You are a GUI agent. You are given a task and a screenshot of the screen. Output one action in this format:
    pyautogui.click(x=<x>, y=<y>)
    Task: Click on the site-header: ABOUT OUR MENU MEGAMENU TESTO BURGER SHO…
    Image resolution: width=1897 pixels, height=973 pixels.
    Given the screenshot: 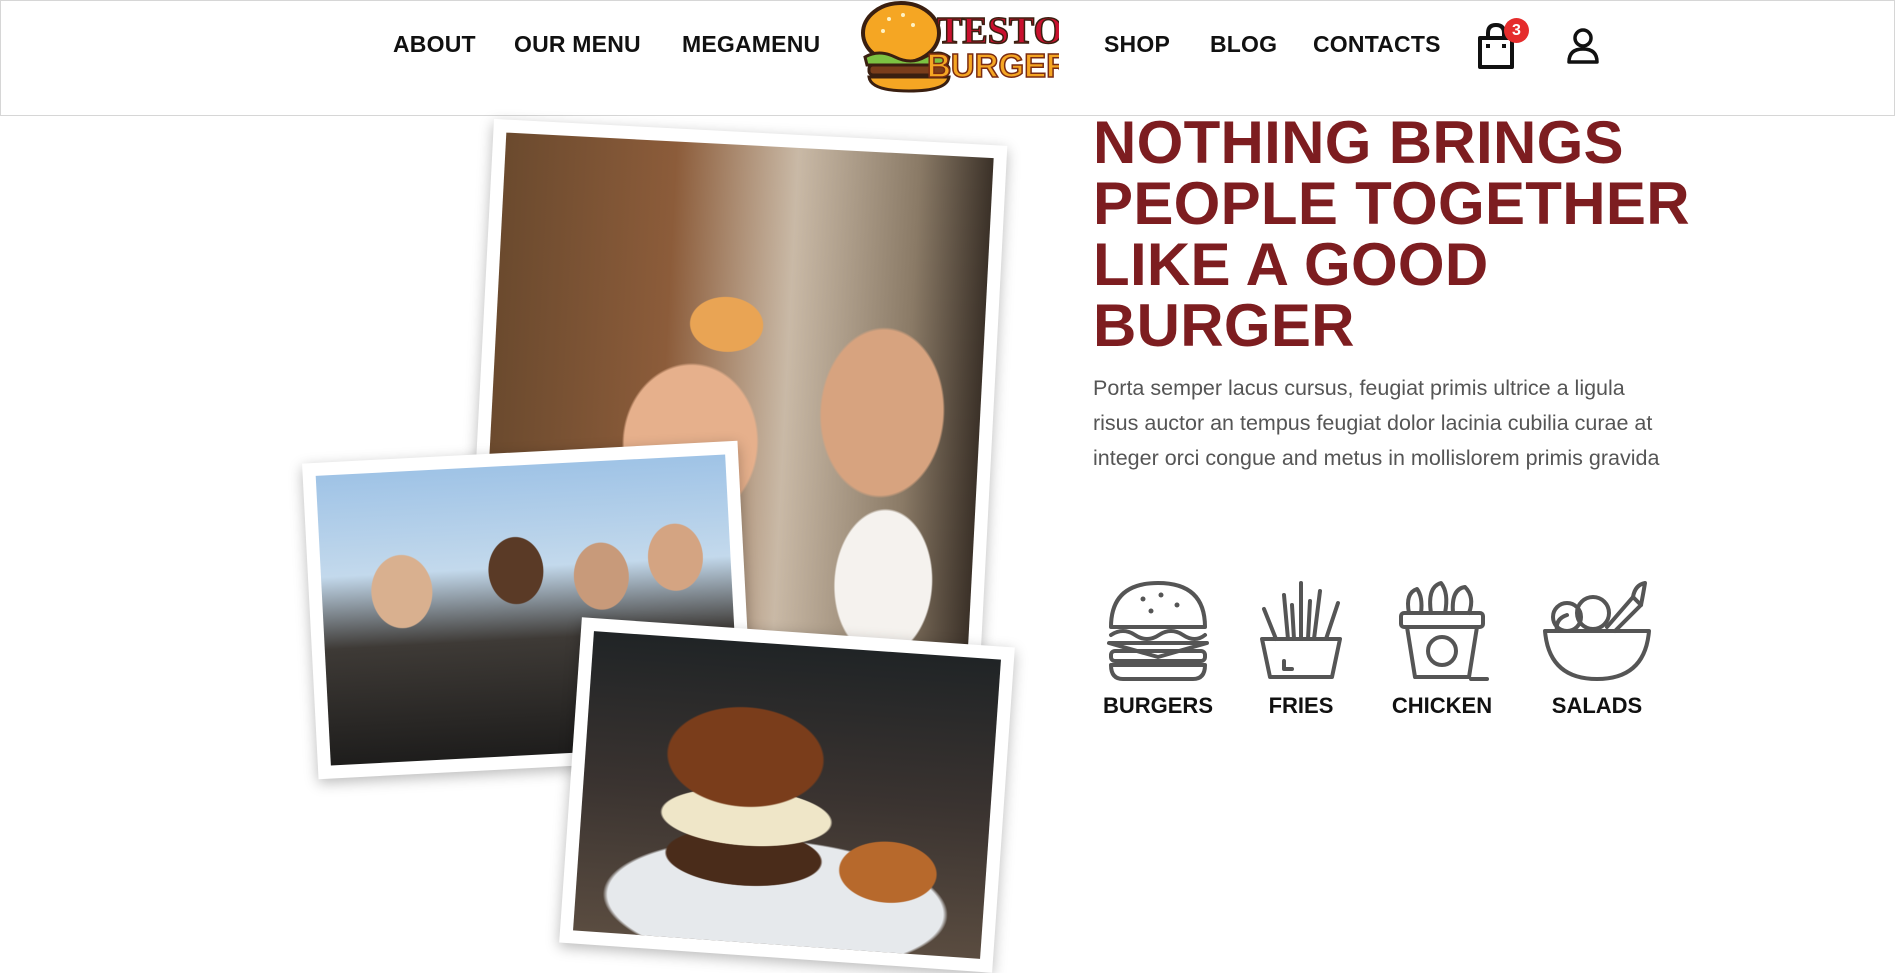 What is the action you would take?
    pyautogui.click(x=947, y=58)
    